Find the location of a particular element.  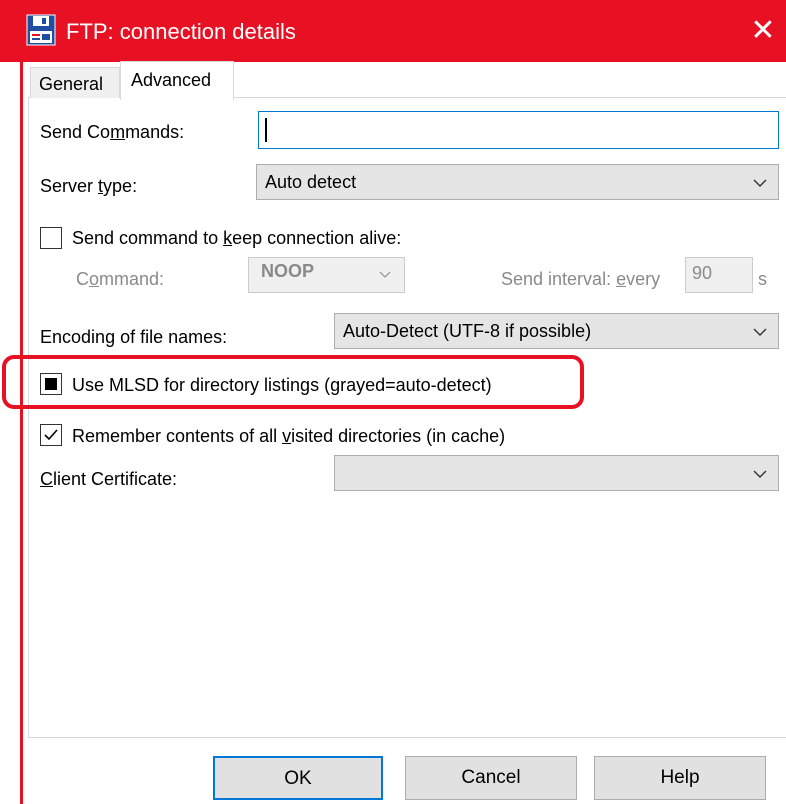

send-interval-unit: s is located at coordinates (762, 279).